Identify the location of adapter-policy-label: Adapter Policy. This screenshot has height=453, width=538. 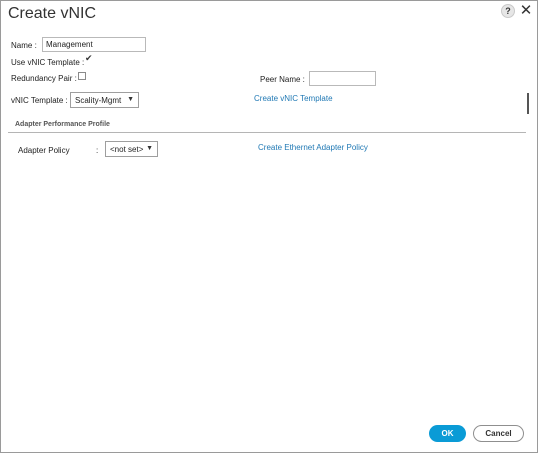
(44, 150).